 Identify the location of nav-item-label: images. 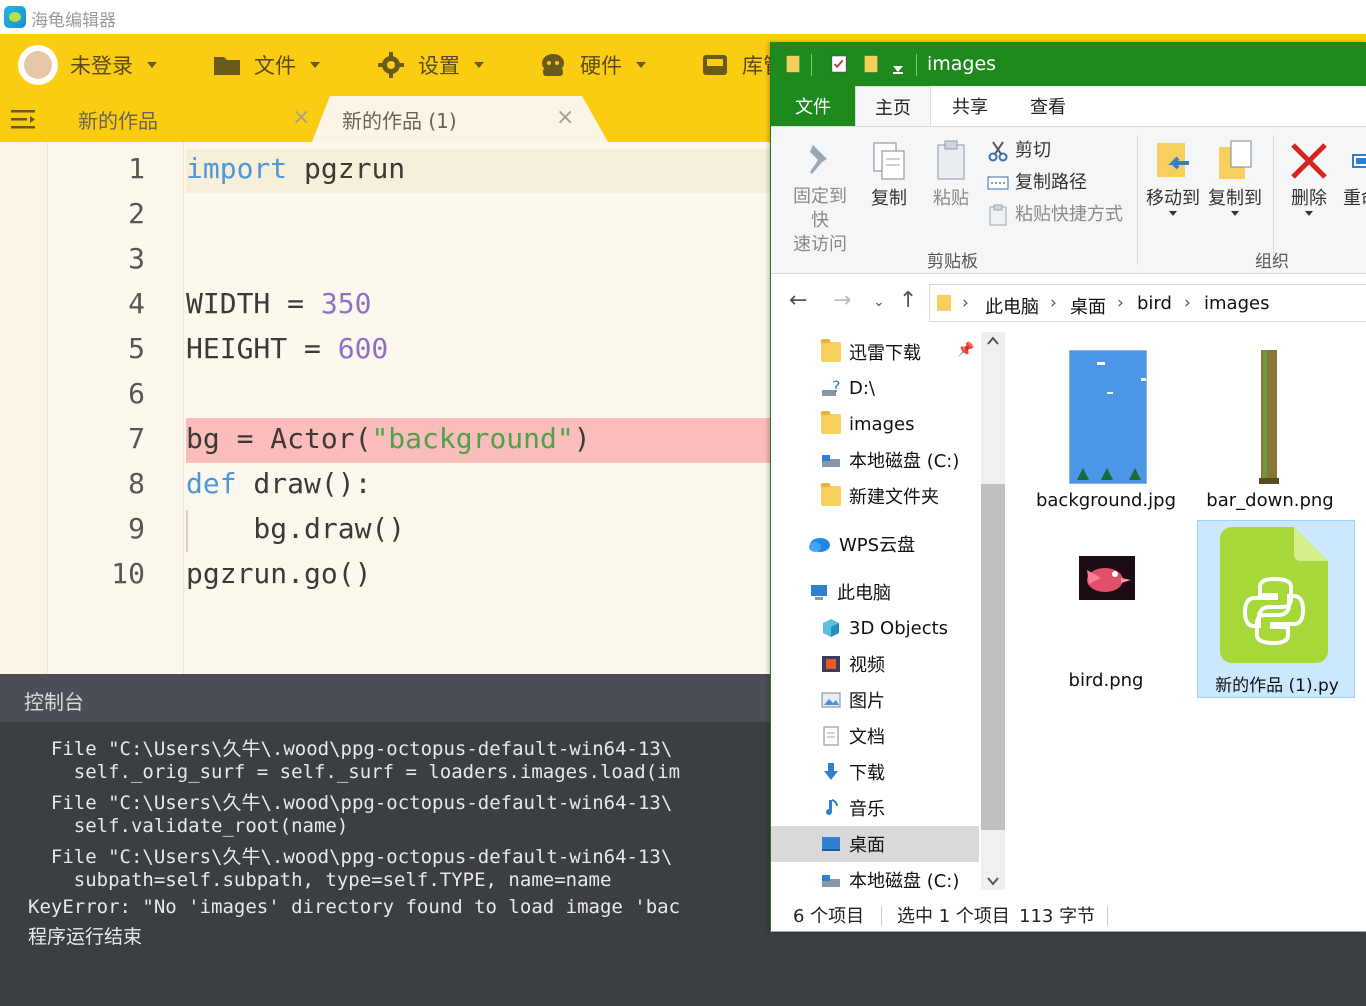
(882, 424).